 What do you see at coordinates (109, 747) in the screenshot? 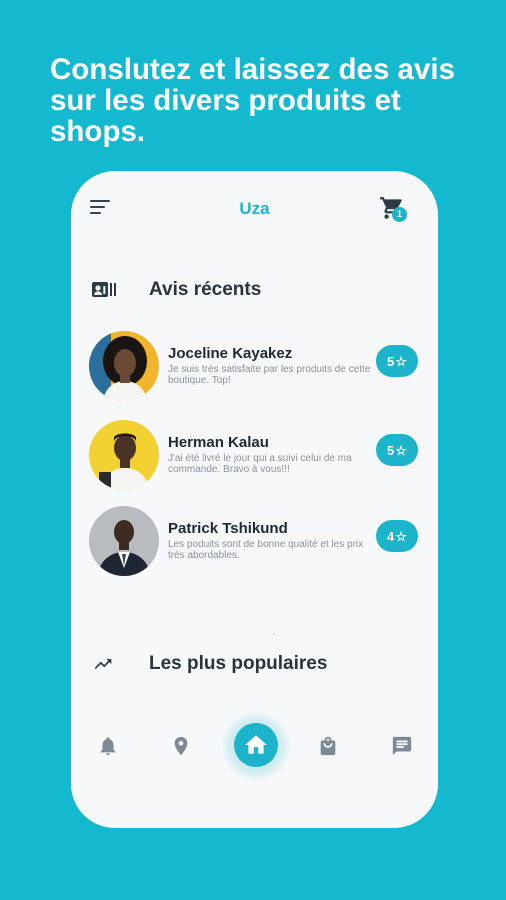
I see `bell-icon` at bounding box center [109, 747].